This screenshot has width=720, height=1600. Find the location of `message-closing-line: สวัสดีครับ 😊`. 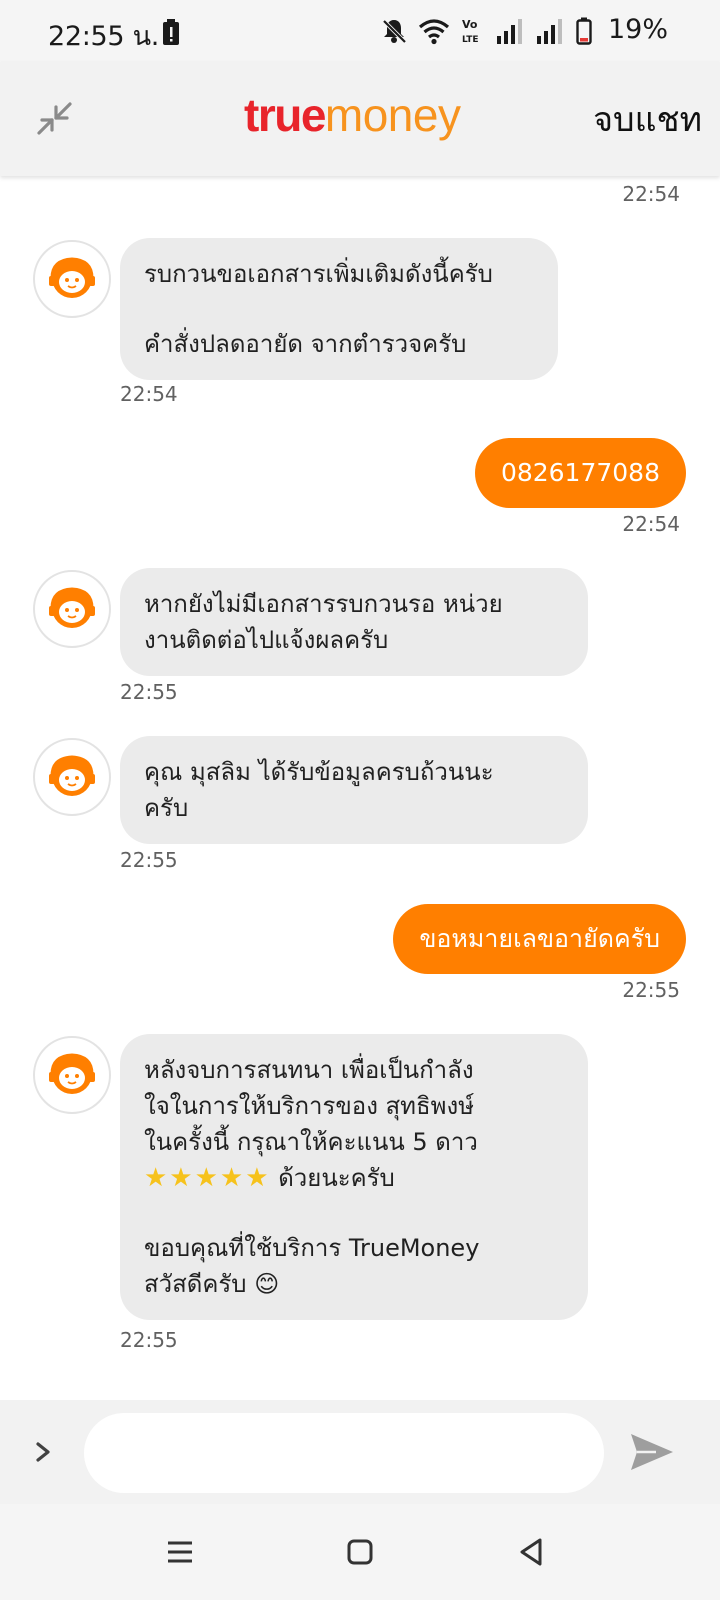

message-closing-line: สวัสดีครับ 😊 is located at coordinates (354, 1284).